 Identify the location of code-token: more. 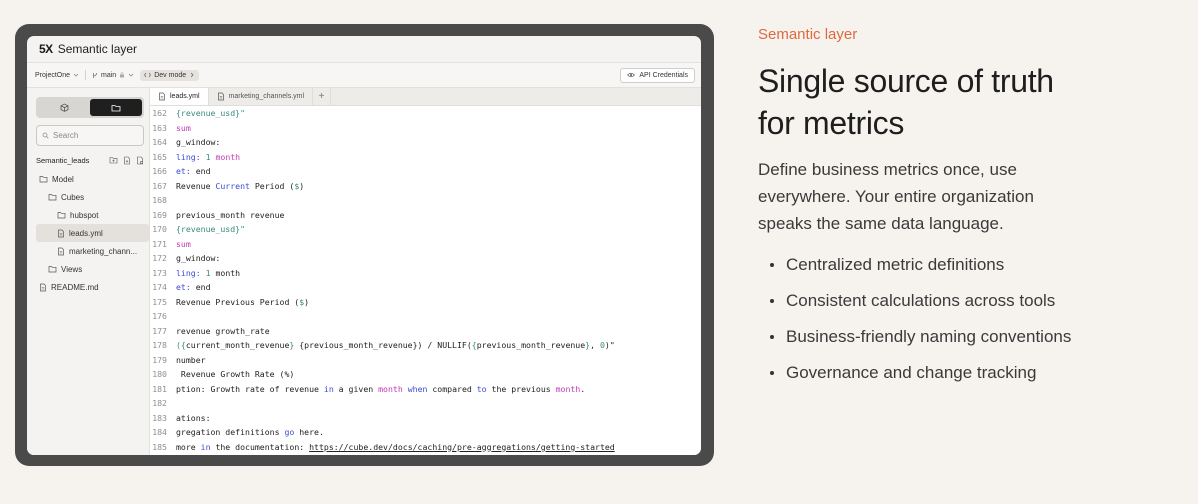
(188, 446).